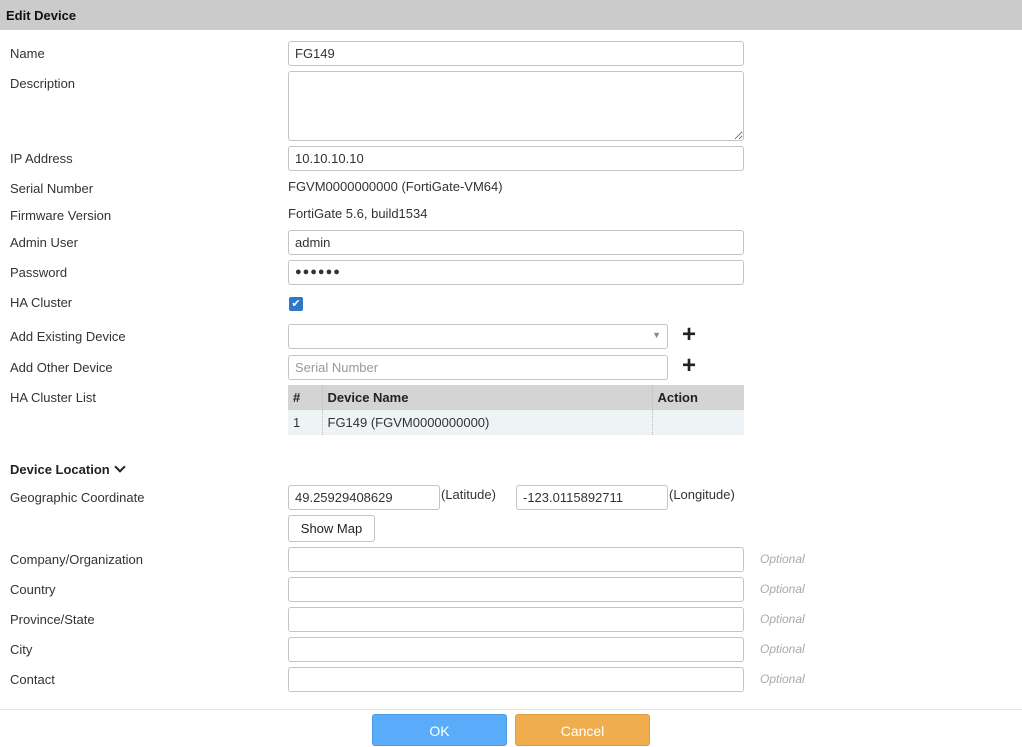 The width and height of the screenshot is (1022, 747). Describe the element at coordinates (656, 335) in the screenshot. I see `chevron-down-icon: ▼` at that location.